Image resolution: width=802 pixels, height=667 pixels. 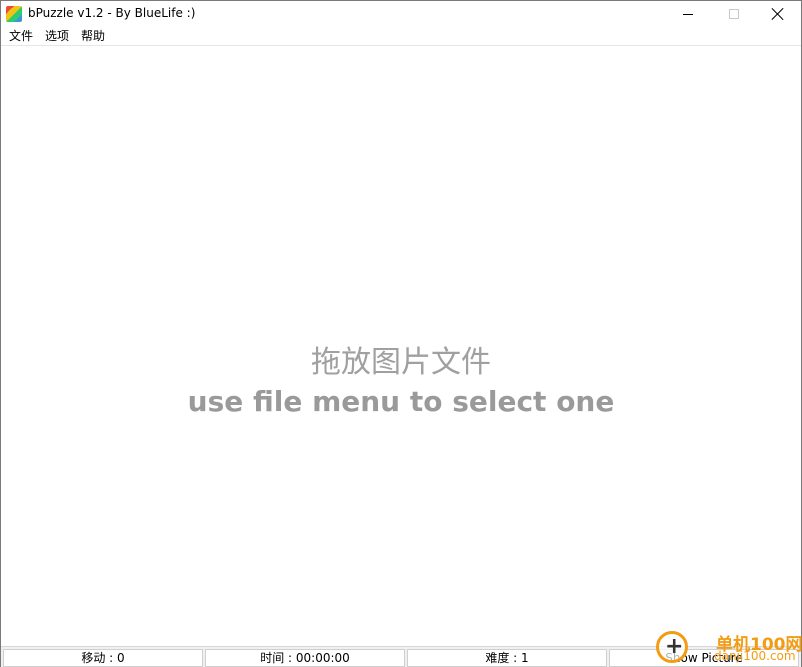 What do you see at coordinates (401, 14) in the screenshot?
I see `title-bar: bPuzzle v1.2 - By BlueLife :)` at bounding box center [401, 14].